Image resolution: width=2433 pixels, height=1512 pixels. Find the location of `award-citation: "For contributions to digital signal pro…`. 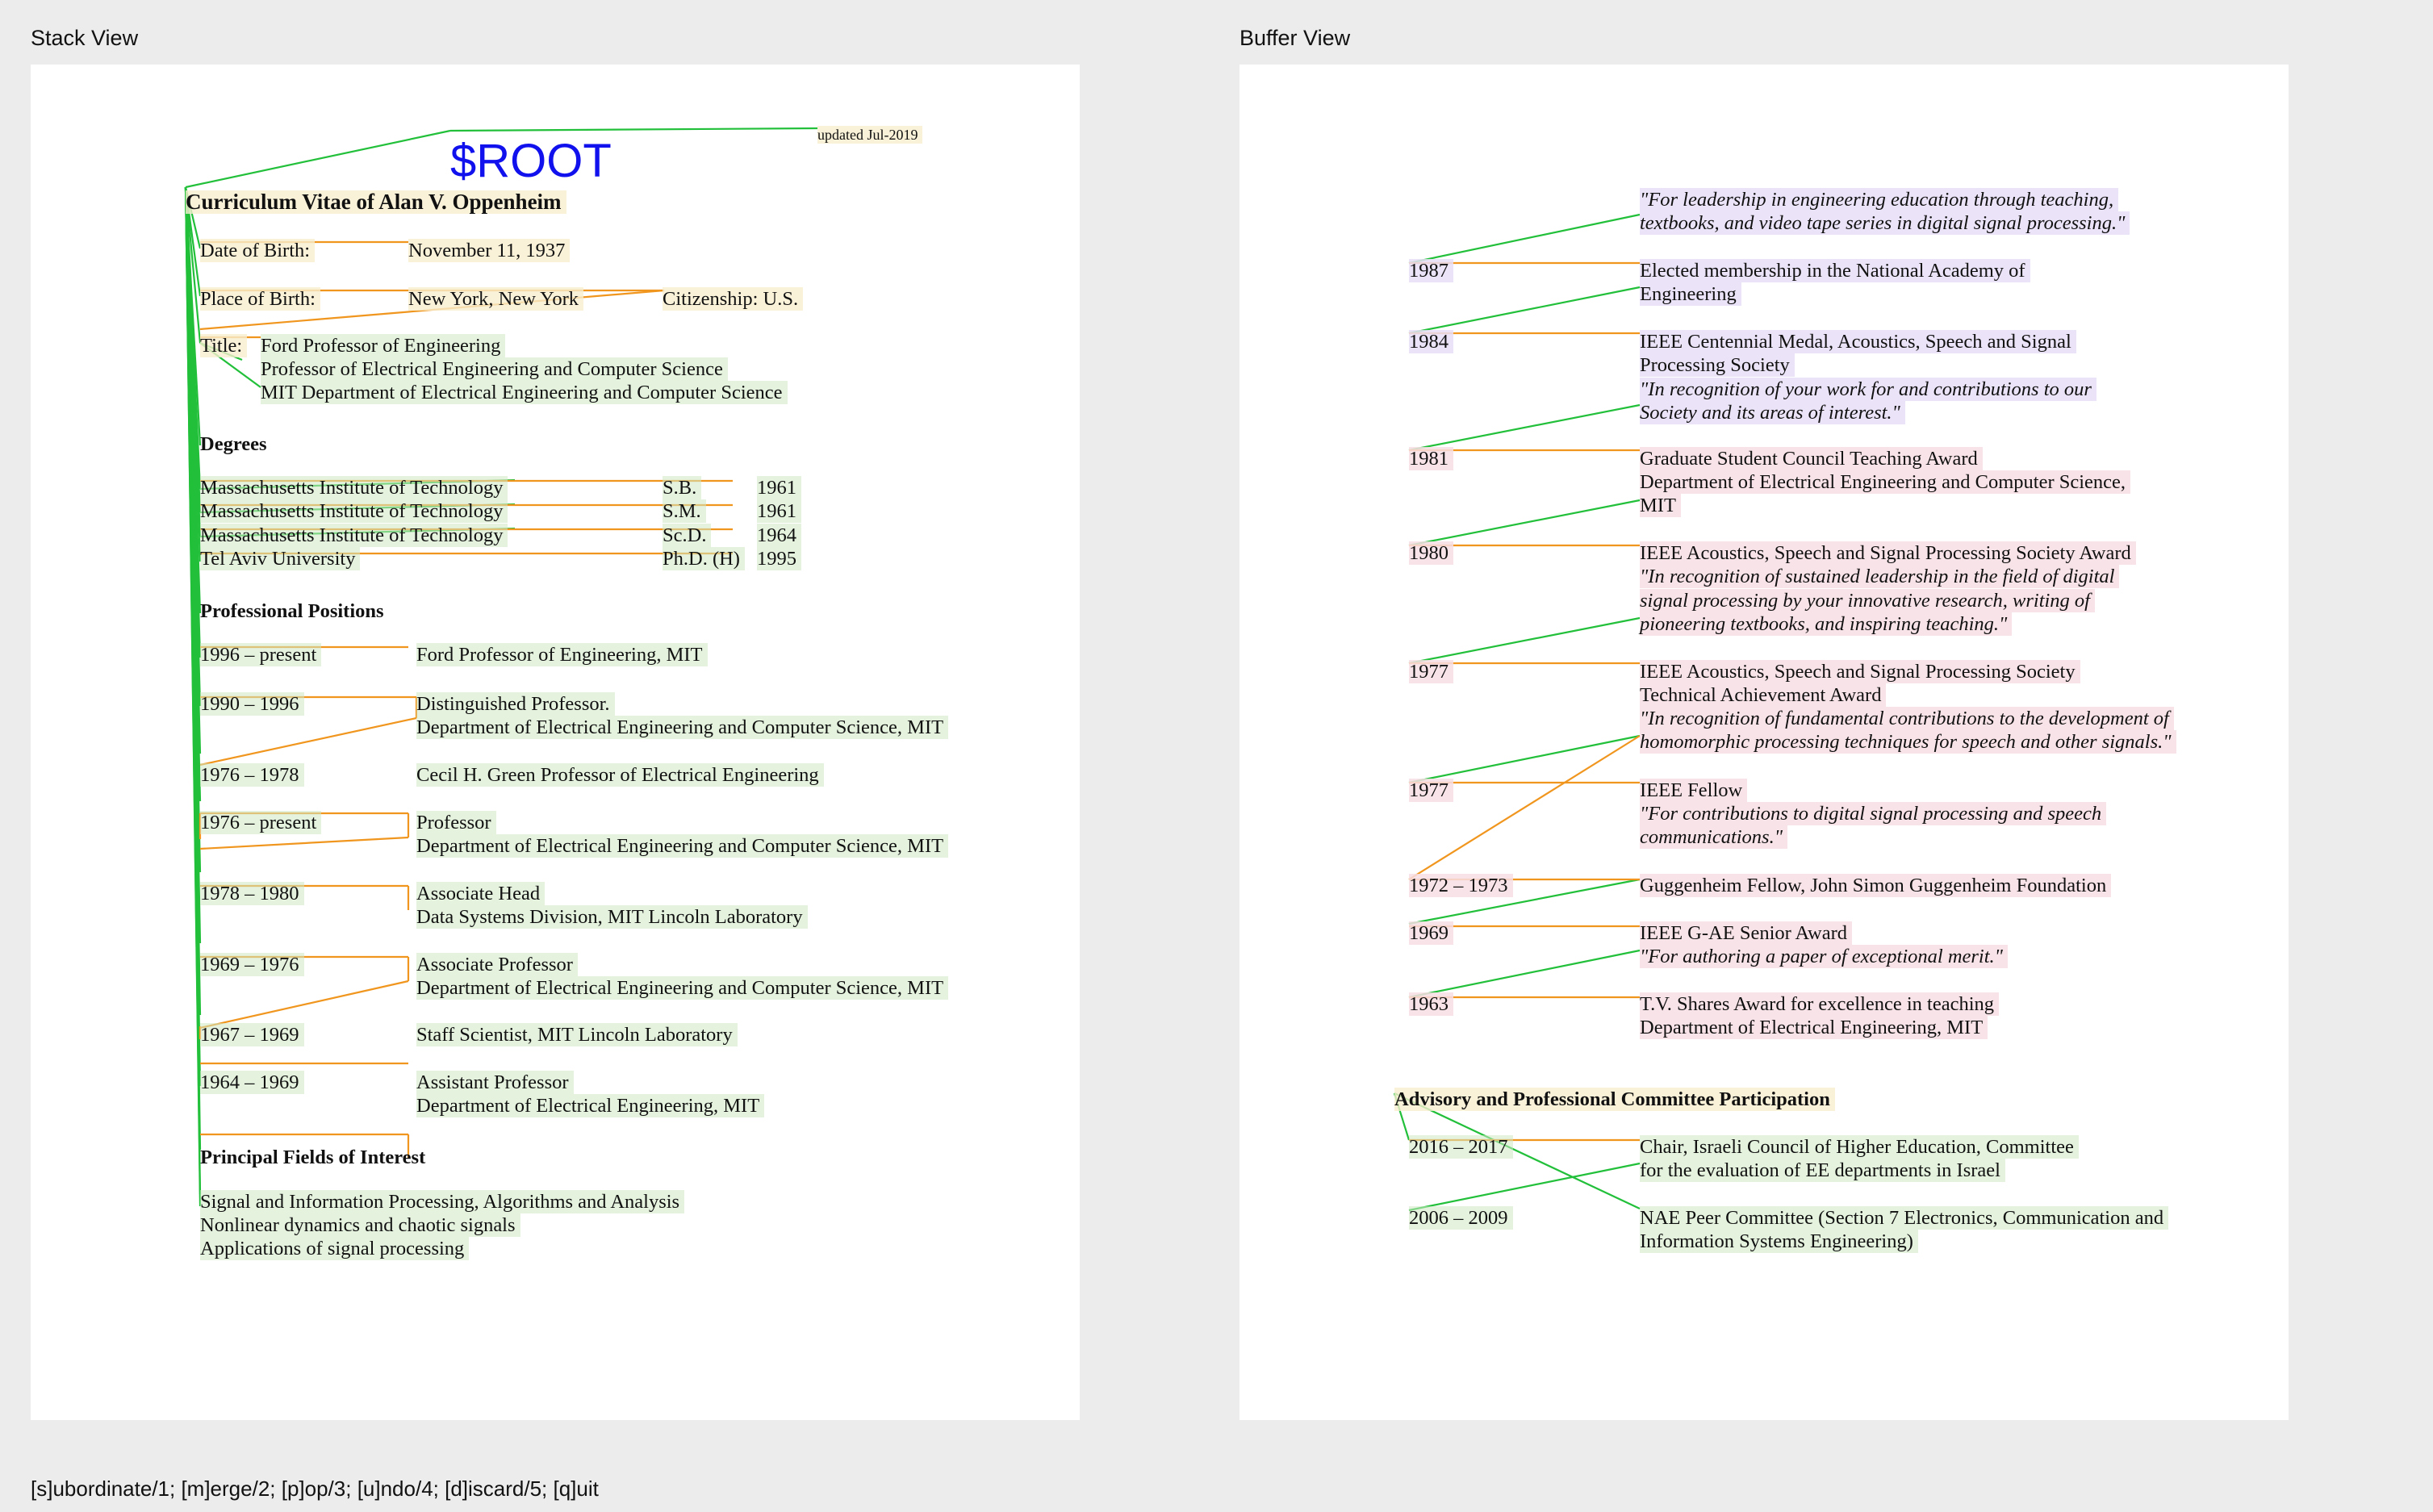

award-citation: "For contributions to digital signal pro… is located at coordinates (1873, 813).